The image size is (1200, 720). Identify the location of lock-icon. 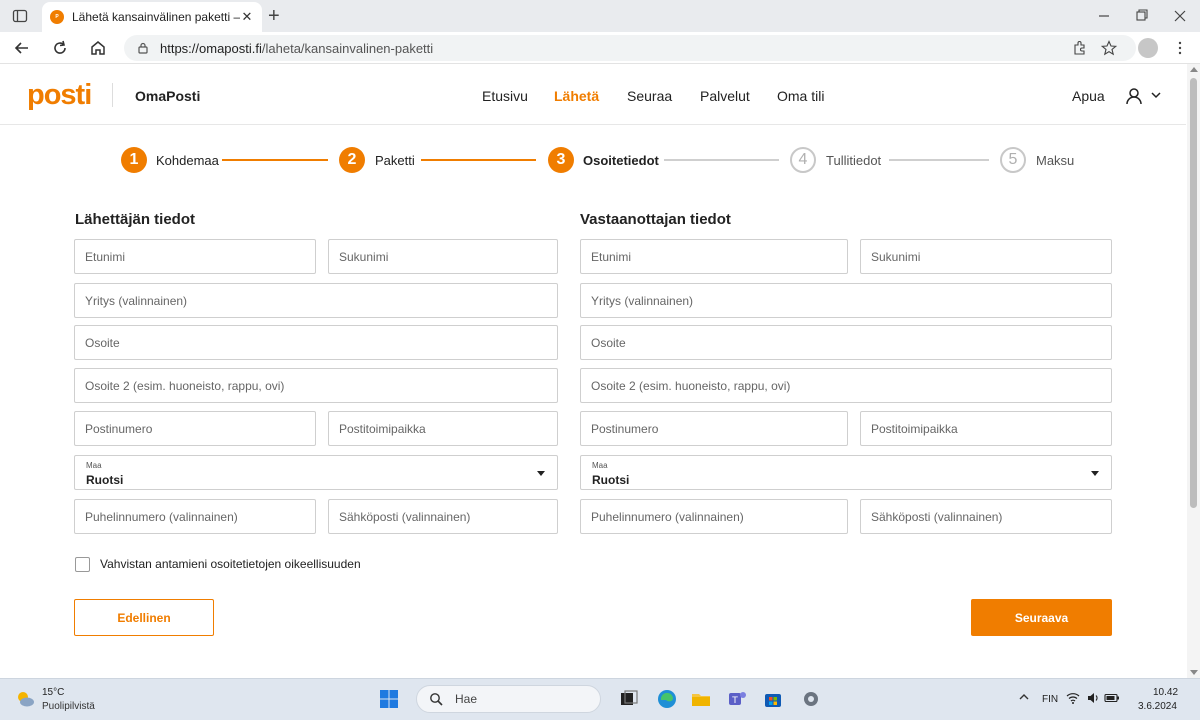
(143, 48).